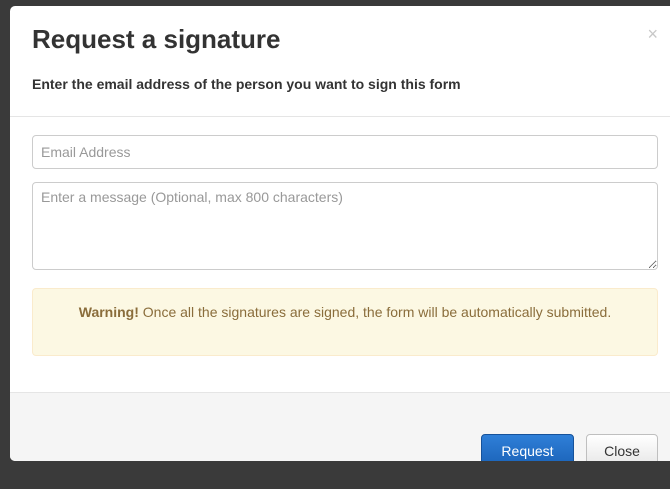  What do you see at coordinates (156, 39) in the screenshot?
I see `modal-title: Request a signature` at bounding box center [156, 39].